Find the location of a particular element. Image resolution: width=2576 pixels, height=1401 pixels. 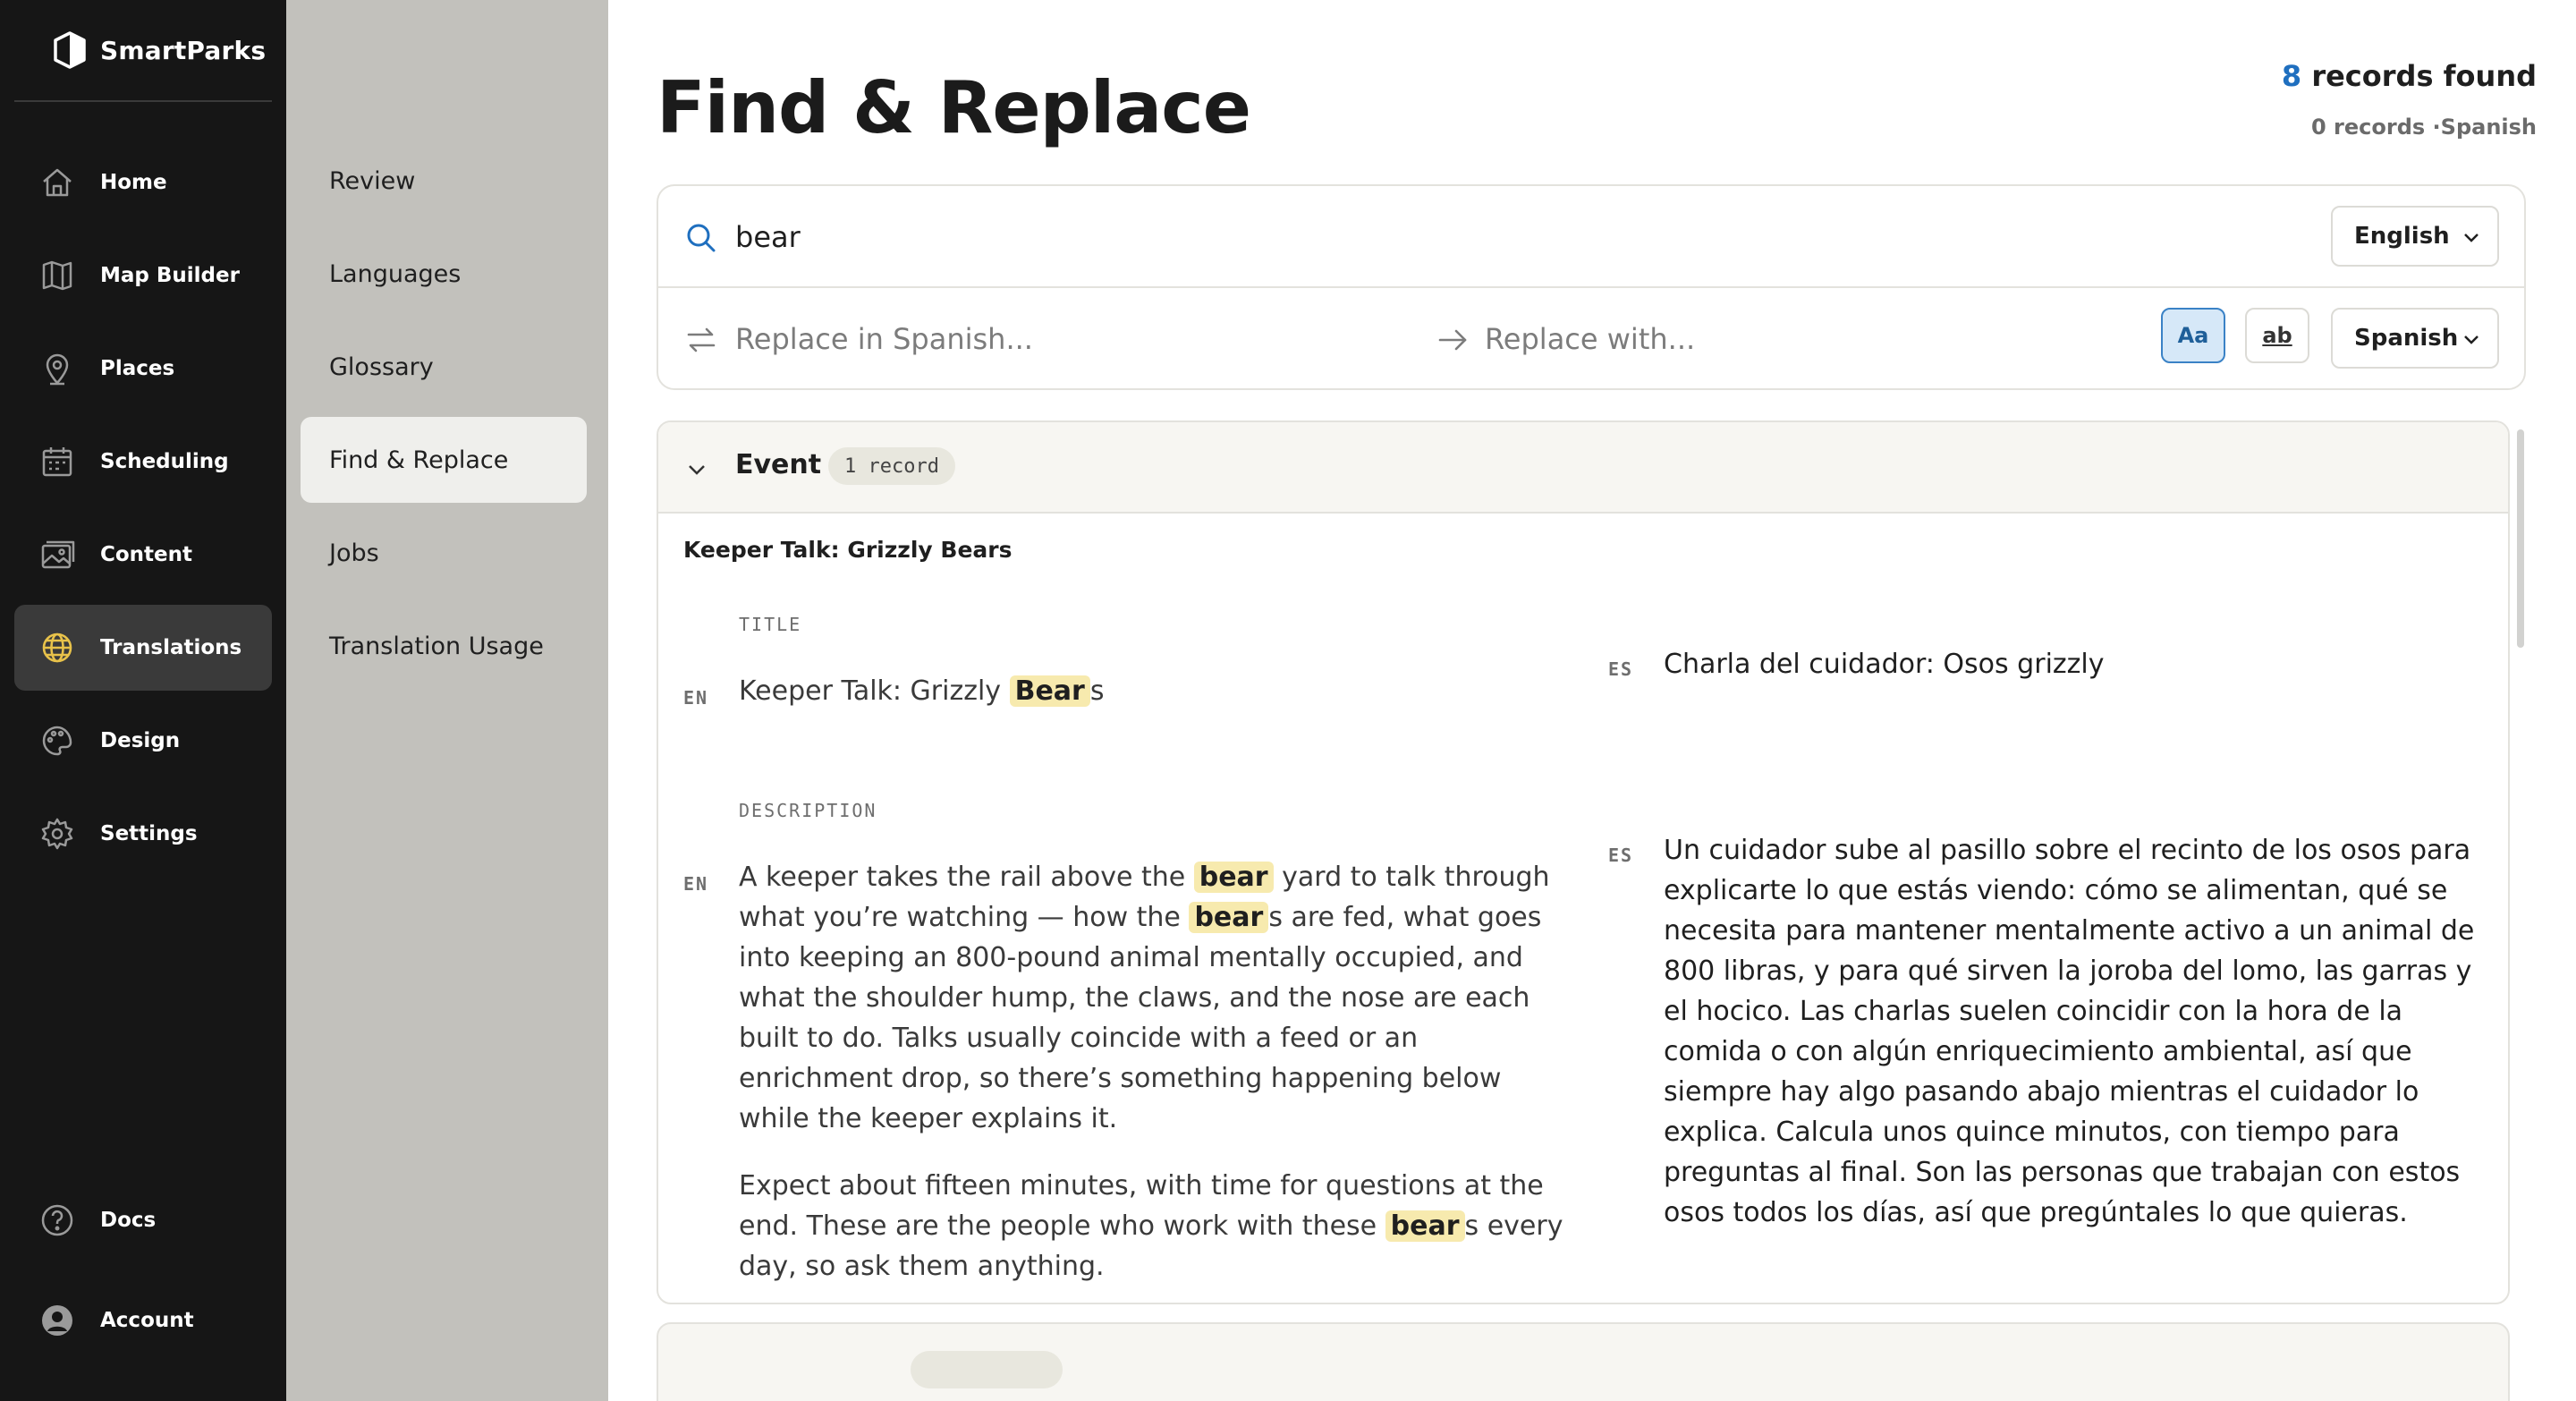

result-group-next is located at coordinates (1583, 1361).